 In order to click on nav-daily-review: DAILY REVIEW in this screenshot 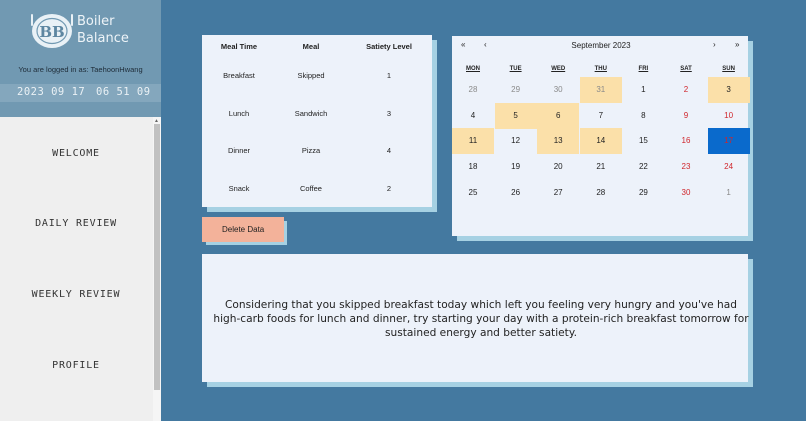, I will do `click(76, 223)`.